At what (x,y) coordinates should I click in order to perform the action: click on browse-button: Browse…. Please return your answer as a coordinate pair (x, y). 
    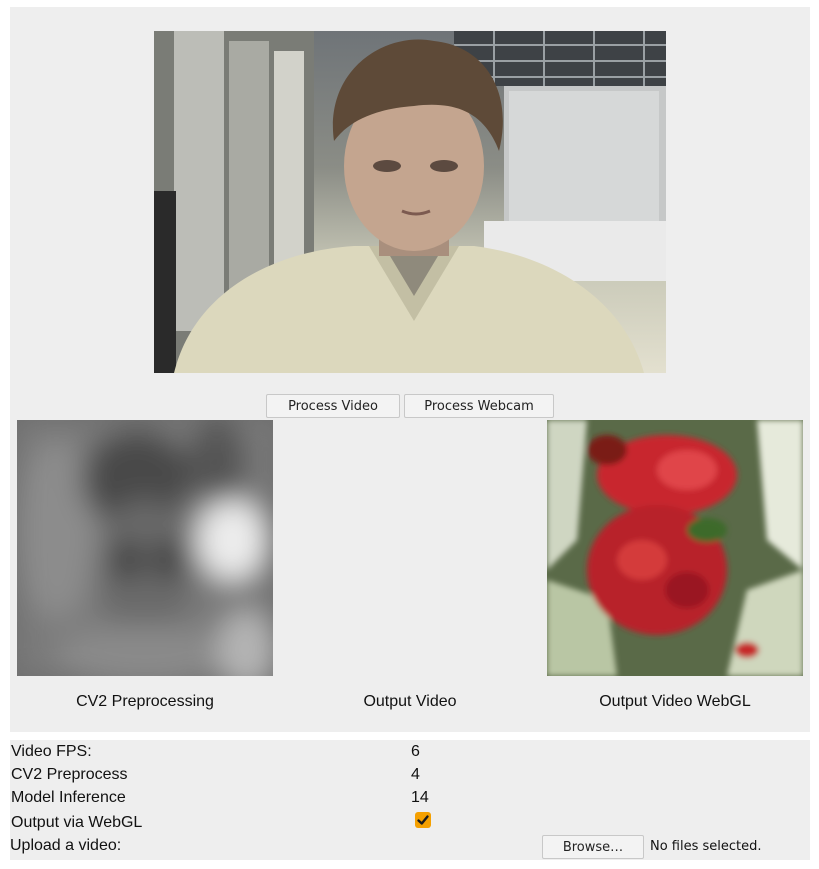
    Looking at the image, I should click on (593, 847).